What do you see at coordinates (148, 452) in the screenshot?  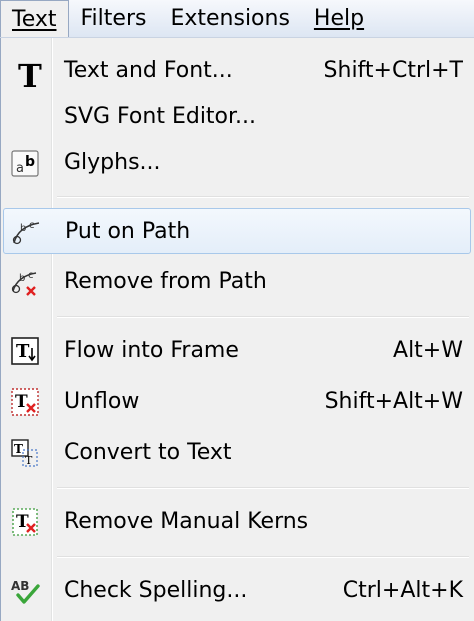 I see `menu-item-label: Convert to Text` at bounding box center [148, 452].